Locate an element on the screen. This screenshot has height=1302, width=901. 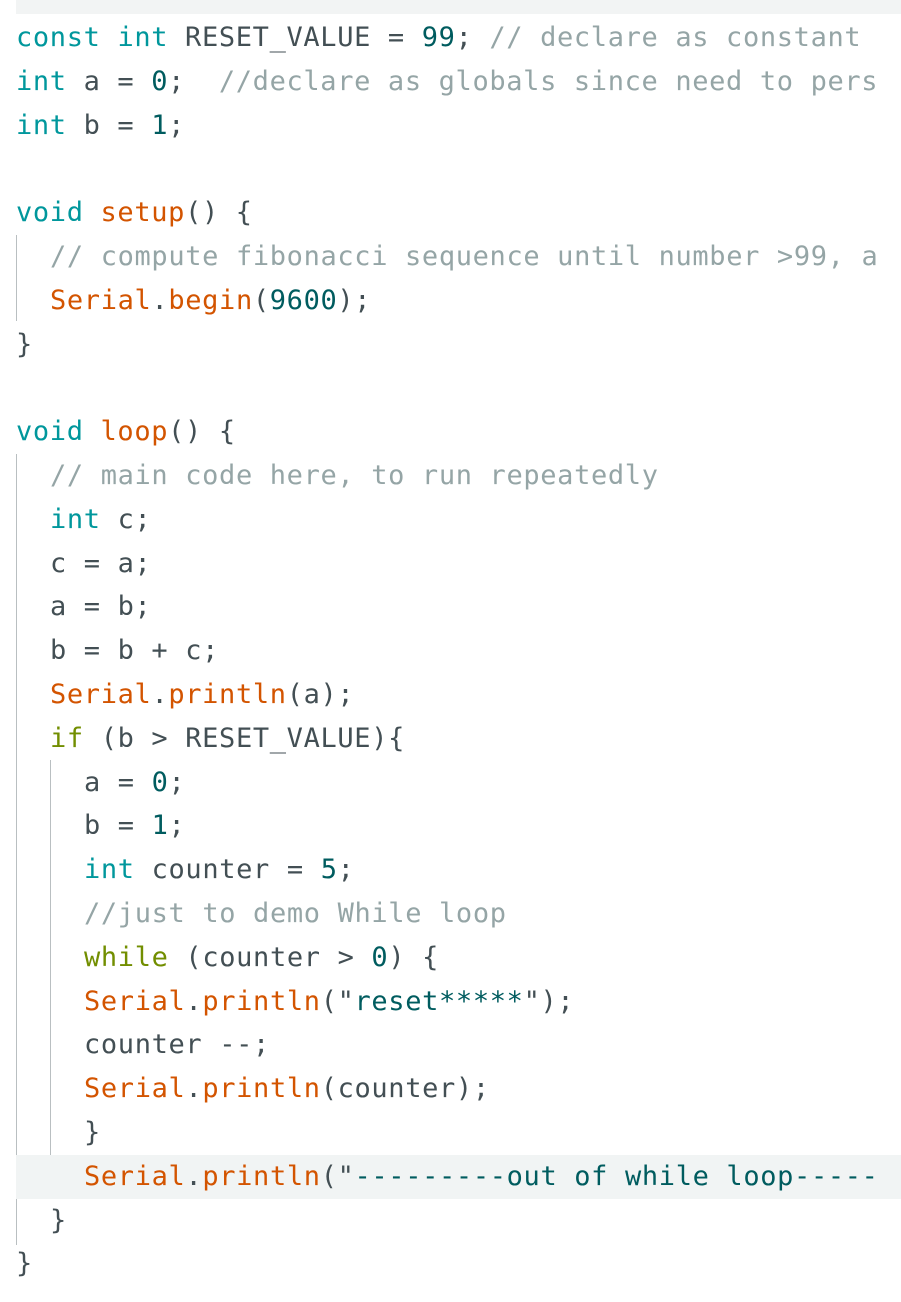
code-line: Serial.println(counter); is located at coordinates (458, 1089).